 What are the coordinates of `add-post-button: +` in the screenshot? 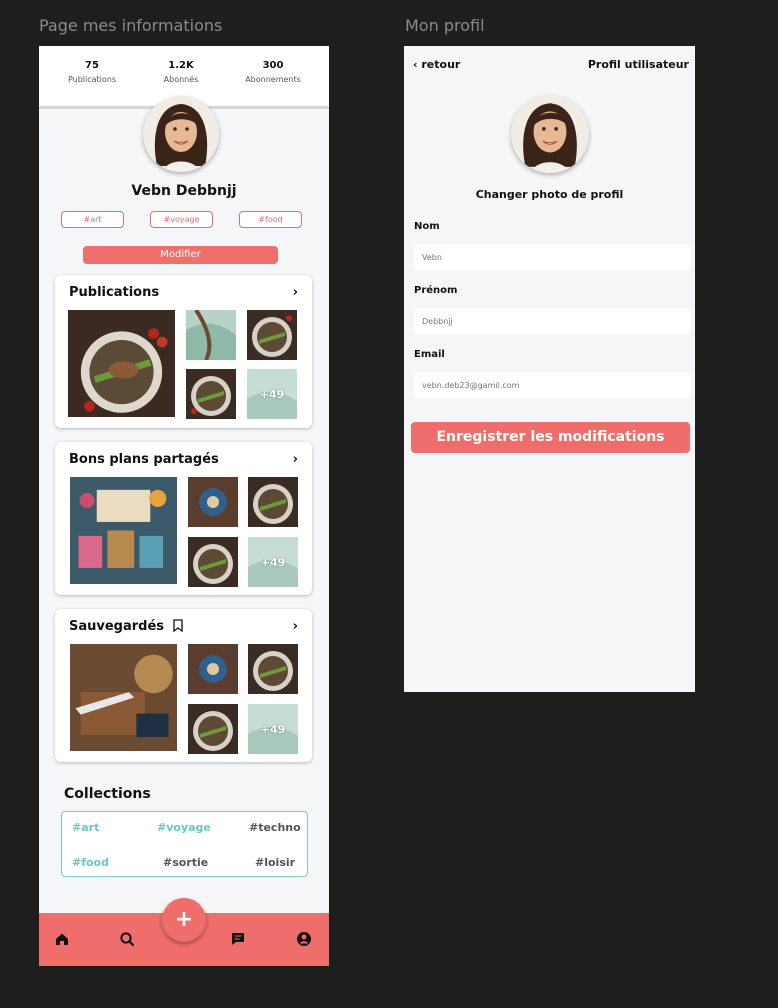 It's located at (184, 920).